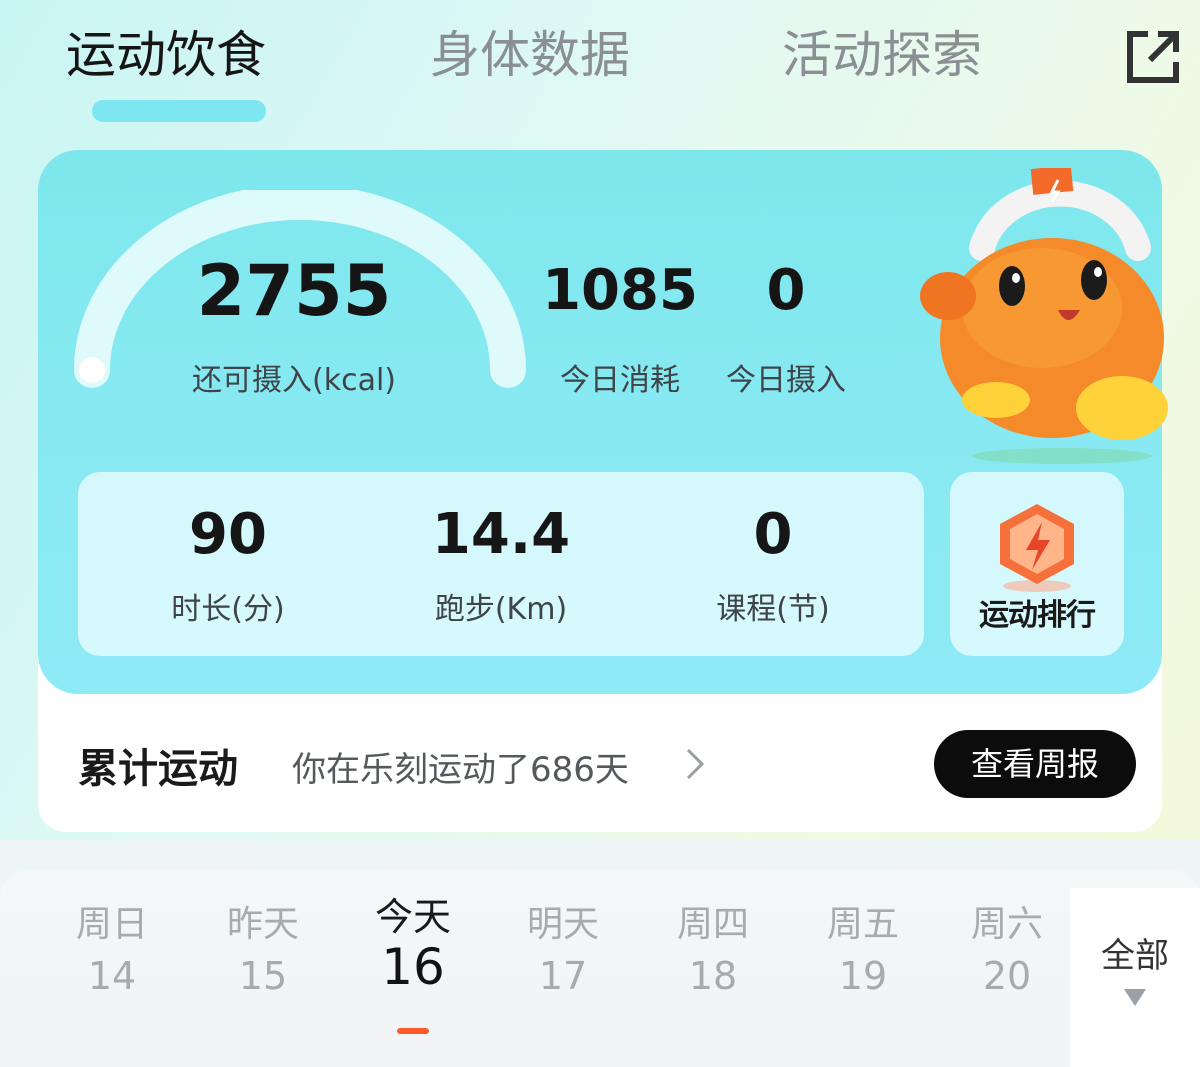 The width and height of the screenshot is (1200, 1067). What do you see at coordinates (158, 769) in the screenshot?
I see `cumulative-title: 累计运动` at bounding box center [158, 769].